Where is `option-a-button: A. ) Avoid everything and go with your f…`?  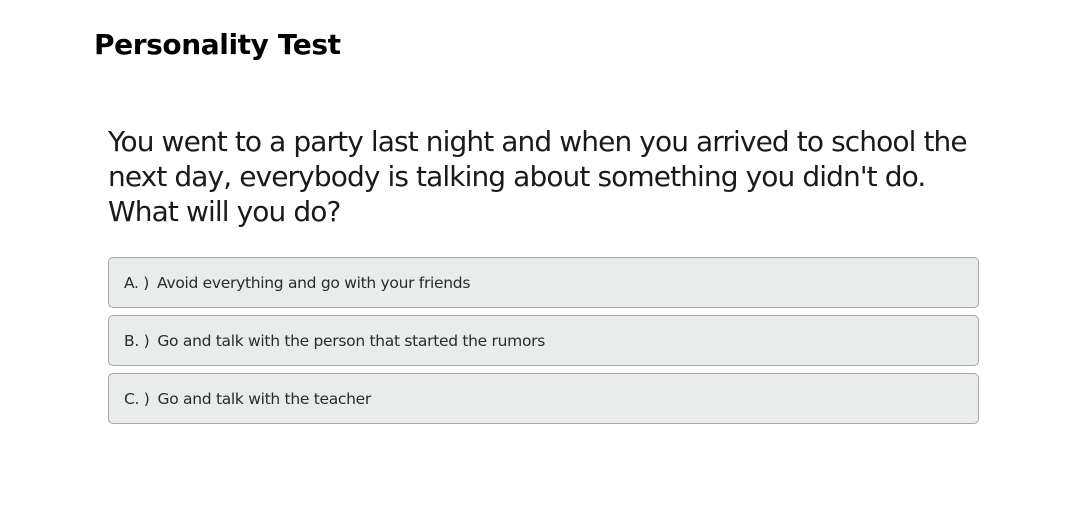 option-a-button: A. ) Avoid everything and go with your f… is located at coordinates (543, 282).